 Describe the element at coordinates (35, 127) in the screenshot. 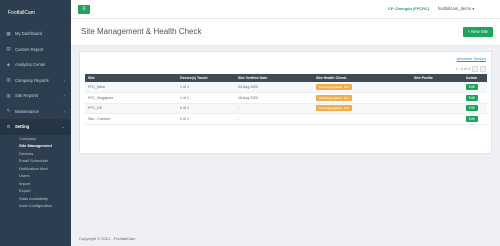

I see `sidebar-item-setting: ⚙ Setting ⌄` at that location.